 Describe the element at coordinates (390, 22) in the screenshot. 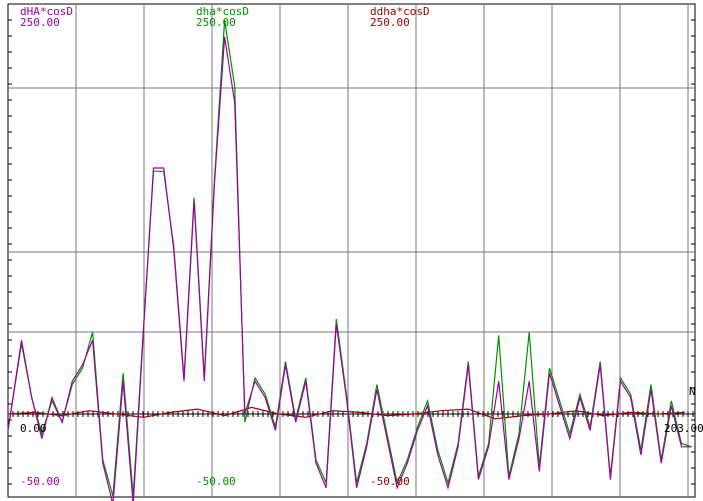

I see `series-label-top-2: 250.00` at that location.